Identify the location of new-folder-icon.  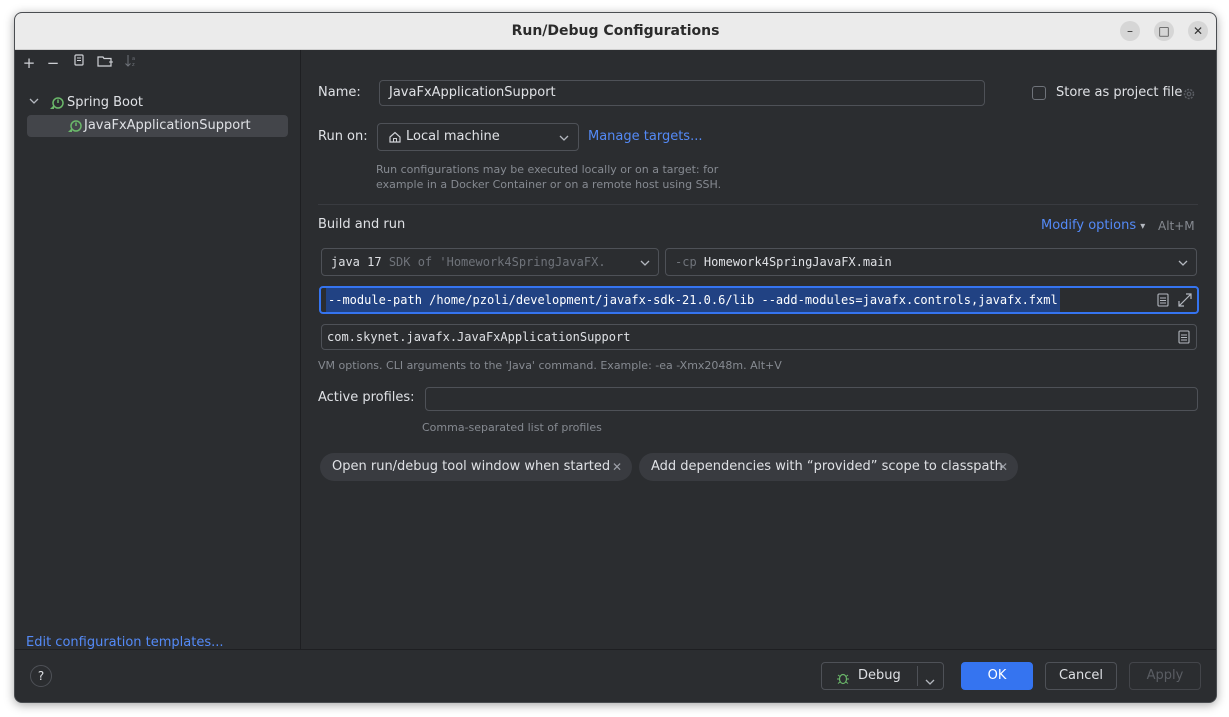
(105, 63).